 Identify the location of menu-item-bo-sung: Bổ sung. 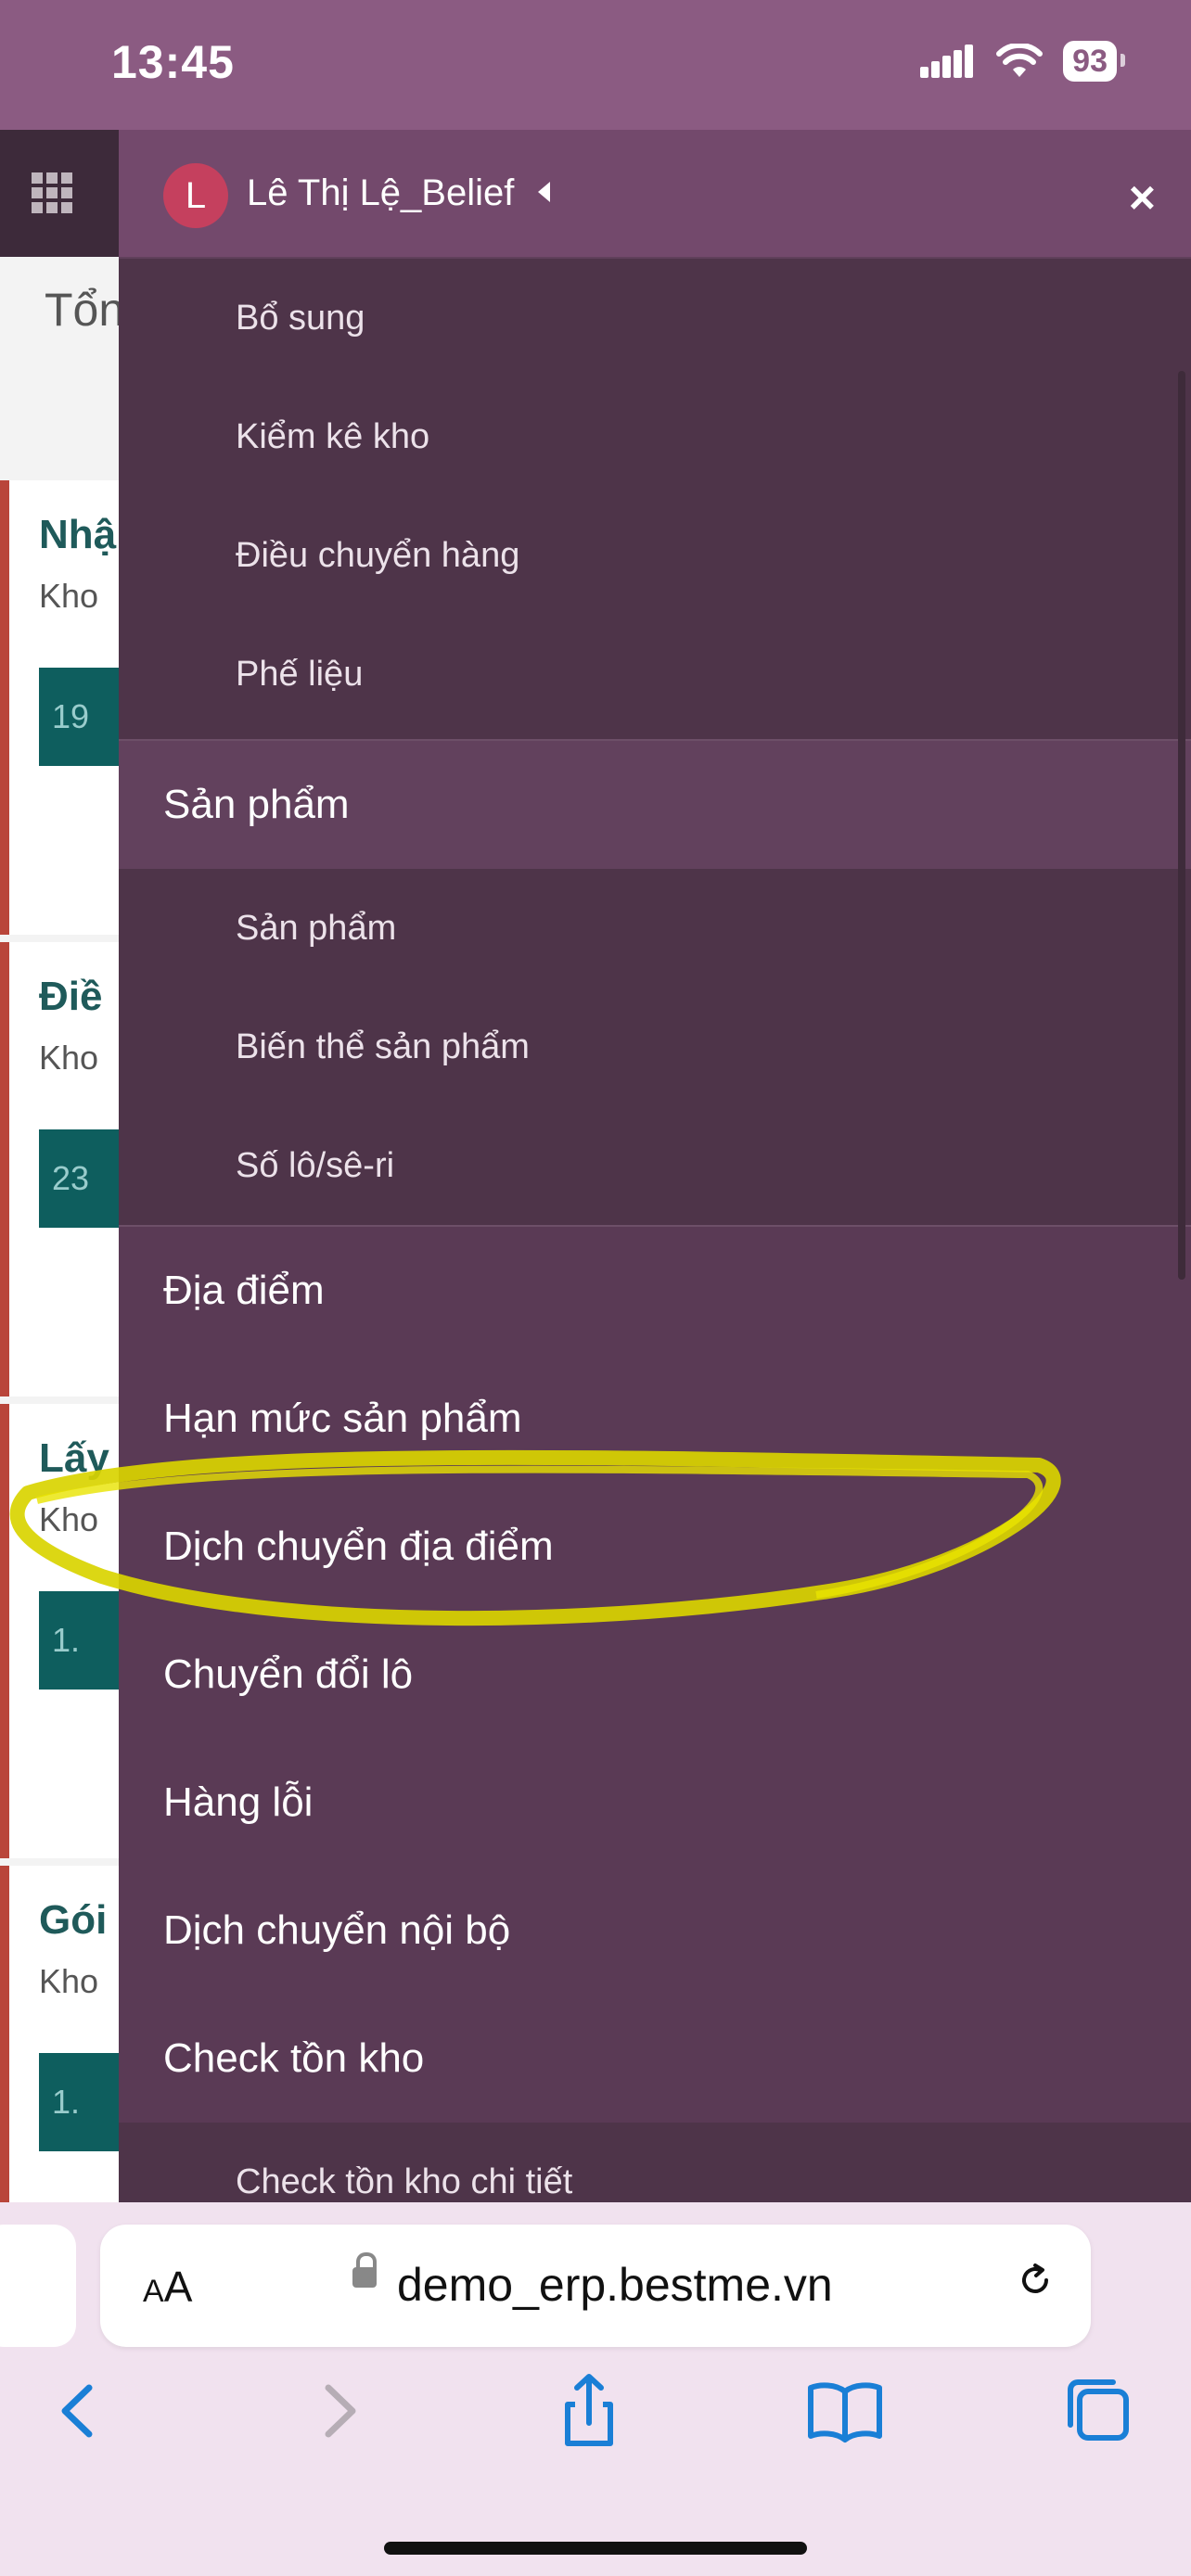
(655, 318).